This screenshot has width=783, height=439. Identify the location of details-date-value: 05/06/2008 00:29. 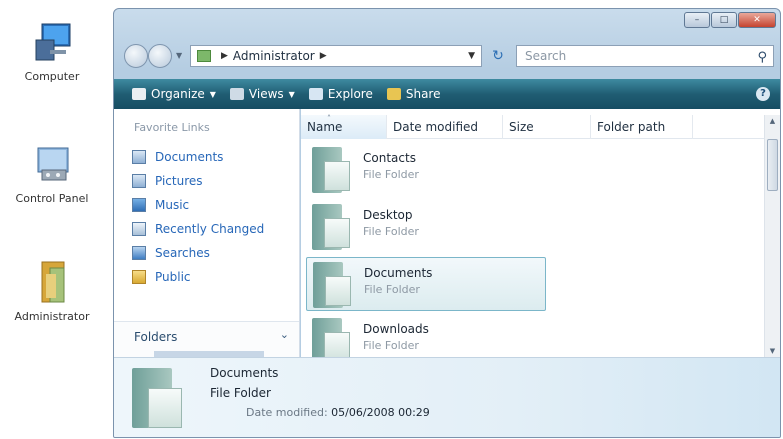
(380, 412).